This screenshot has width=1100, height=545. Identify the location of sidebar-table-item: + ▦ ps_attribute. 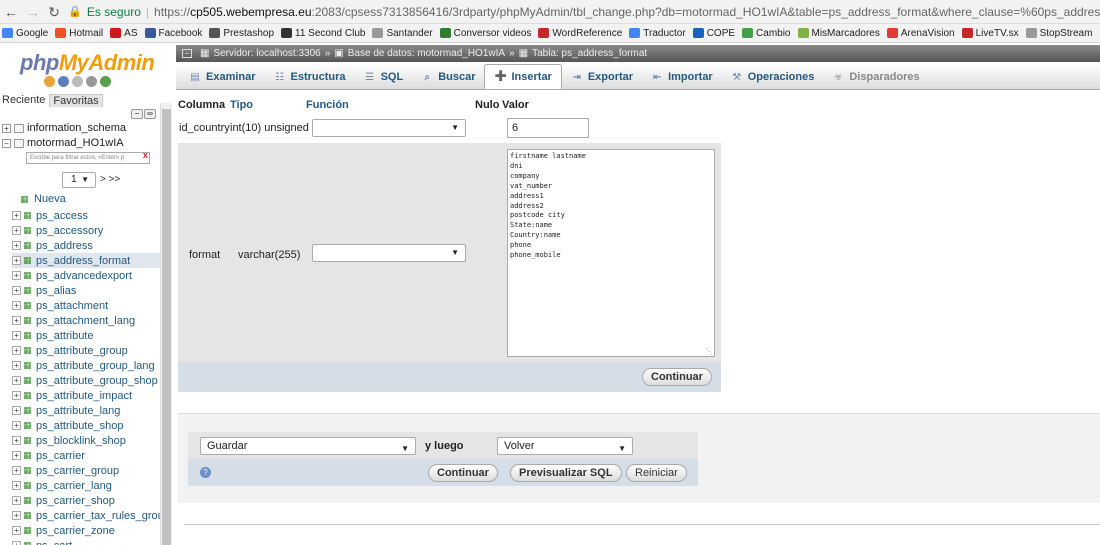
(52, 335).